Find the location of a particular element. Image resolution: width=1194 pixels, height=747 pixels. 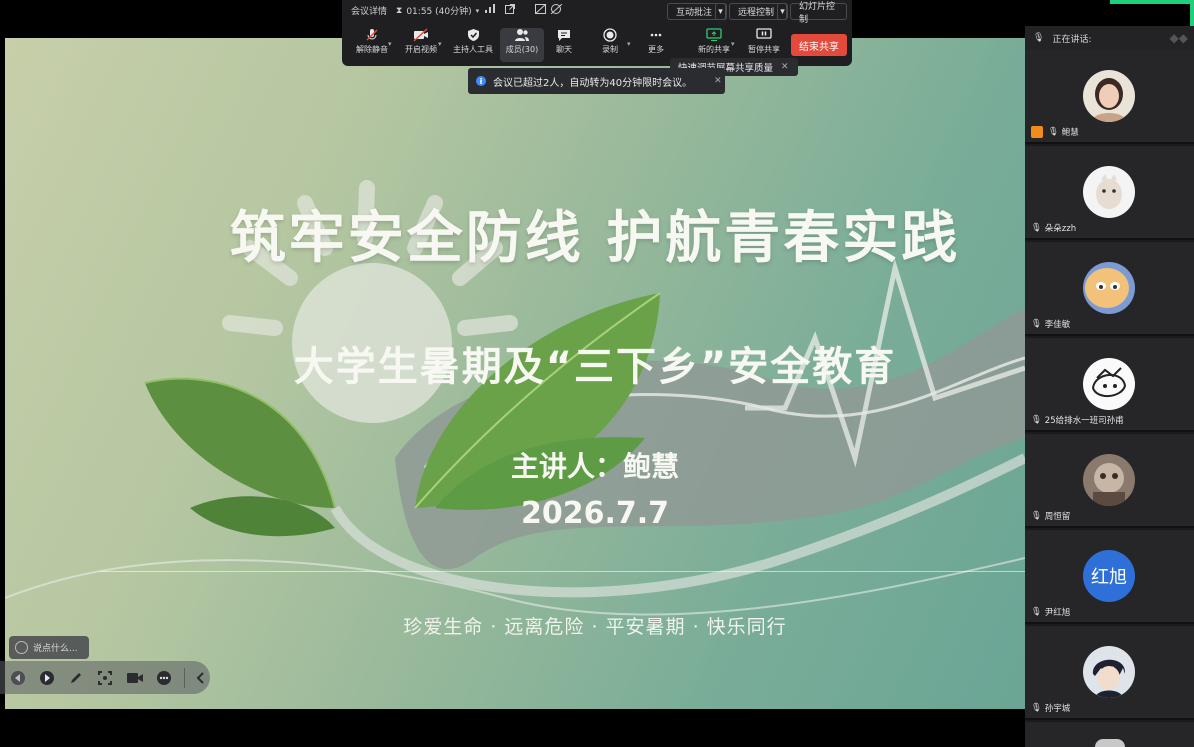

meeting-details-link: 会议详情 is located at coordinates (369, 10).